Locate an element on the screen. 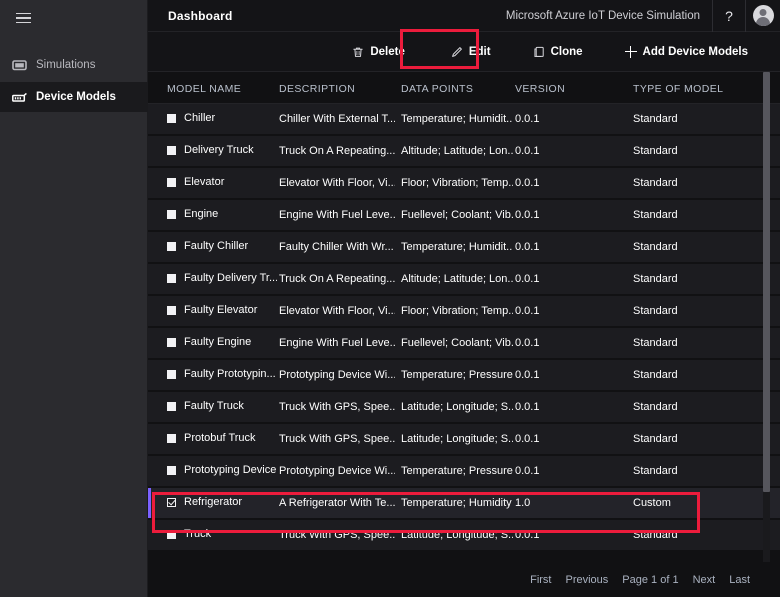  pencil-icon is located at coordinates (457, 52).